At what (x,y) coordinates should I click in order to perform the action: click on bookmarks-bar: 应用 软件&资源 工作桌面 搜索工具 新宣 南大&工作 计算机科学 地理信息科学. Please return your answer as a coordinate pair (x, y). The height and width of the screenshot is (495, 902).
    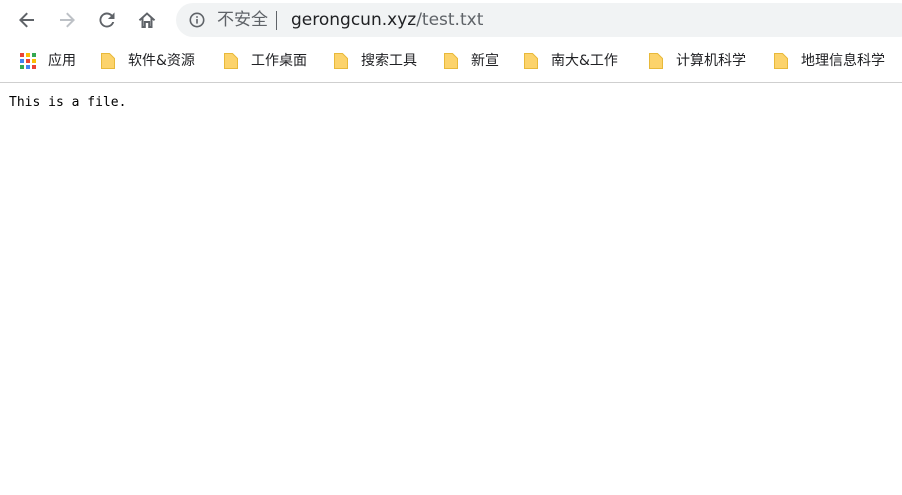
    Looking at the image, I should click on (451, 61).